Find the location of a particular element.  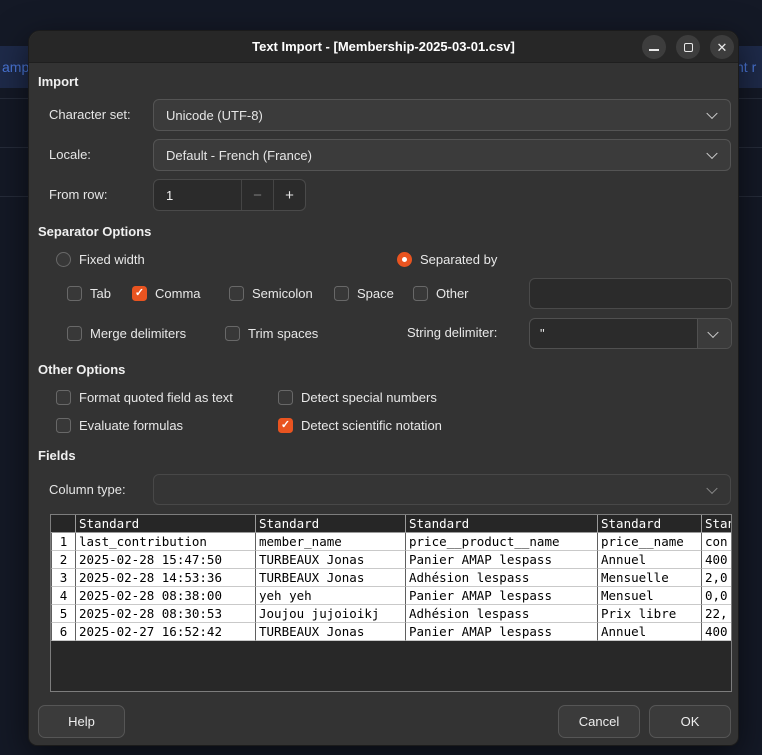

from-row-label: From row: is located at coordinates (78, 194).